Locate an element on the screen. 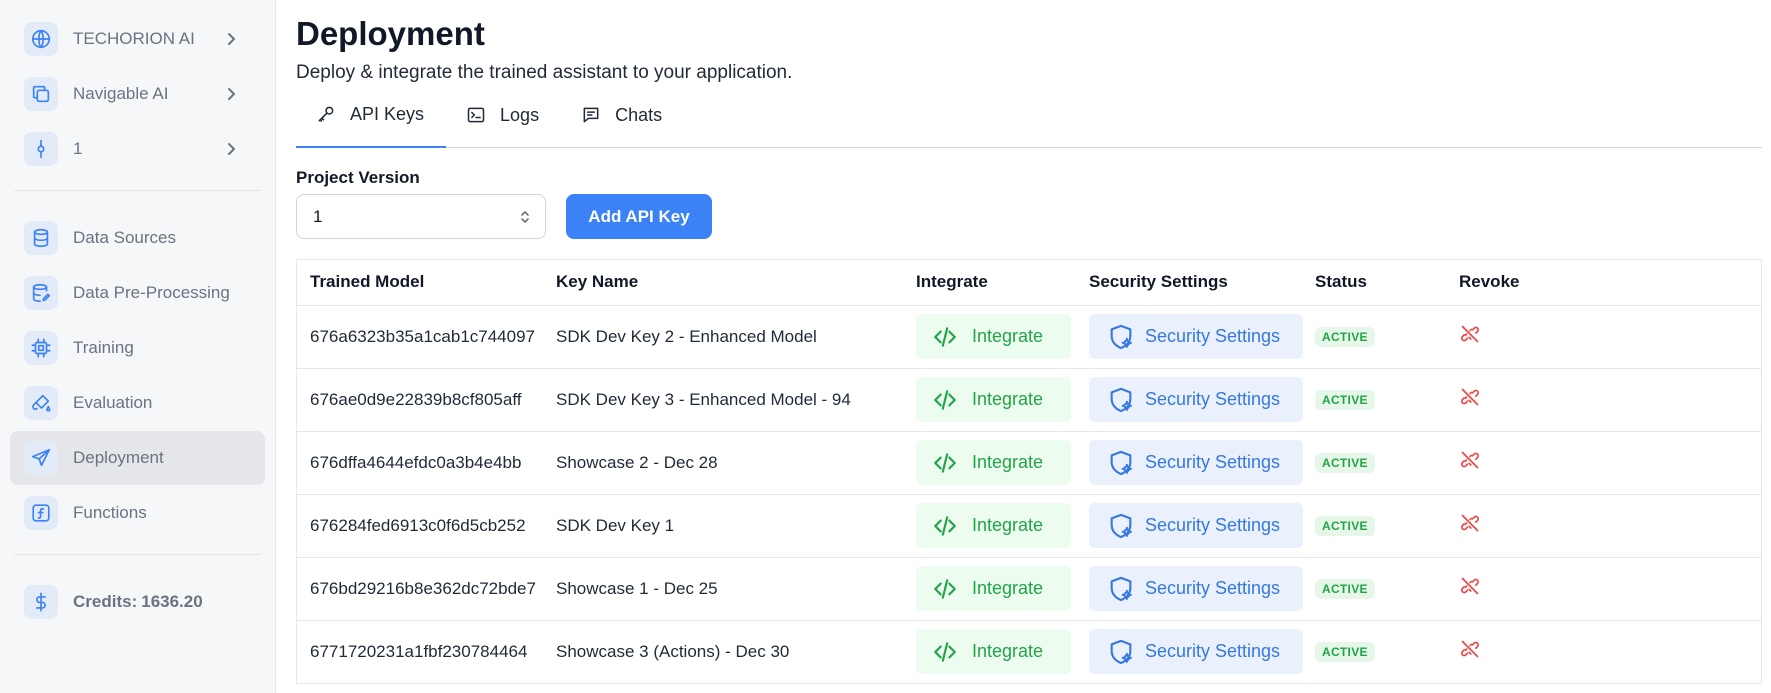  column-header-key-name: Key Name is located at coordinates (723, 283).